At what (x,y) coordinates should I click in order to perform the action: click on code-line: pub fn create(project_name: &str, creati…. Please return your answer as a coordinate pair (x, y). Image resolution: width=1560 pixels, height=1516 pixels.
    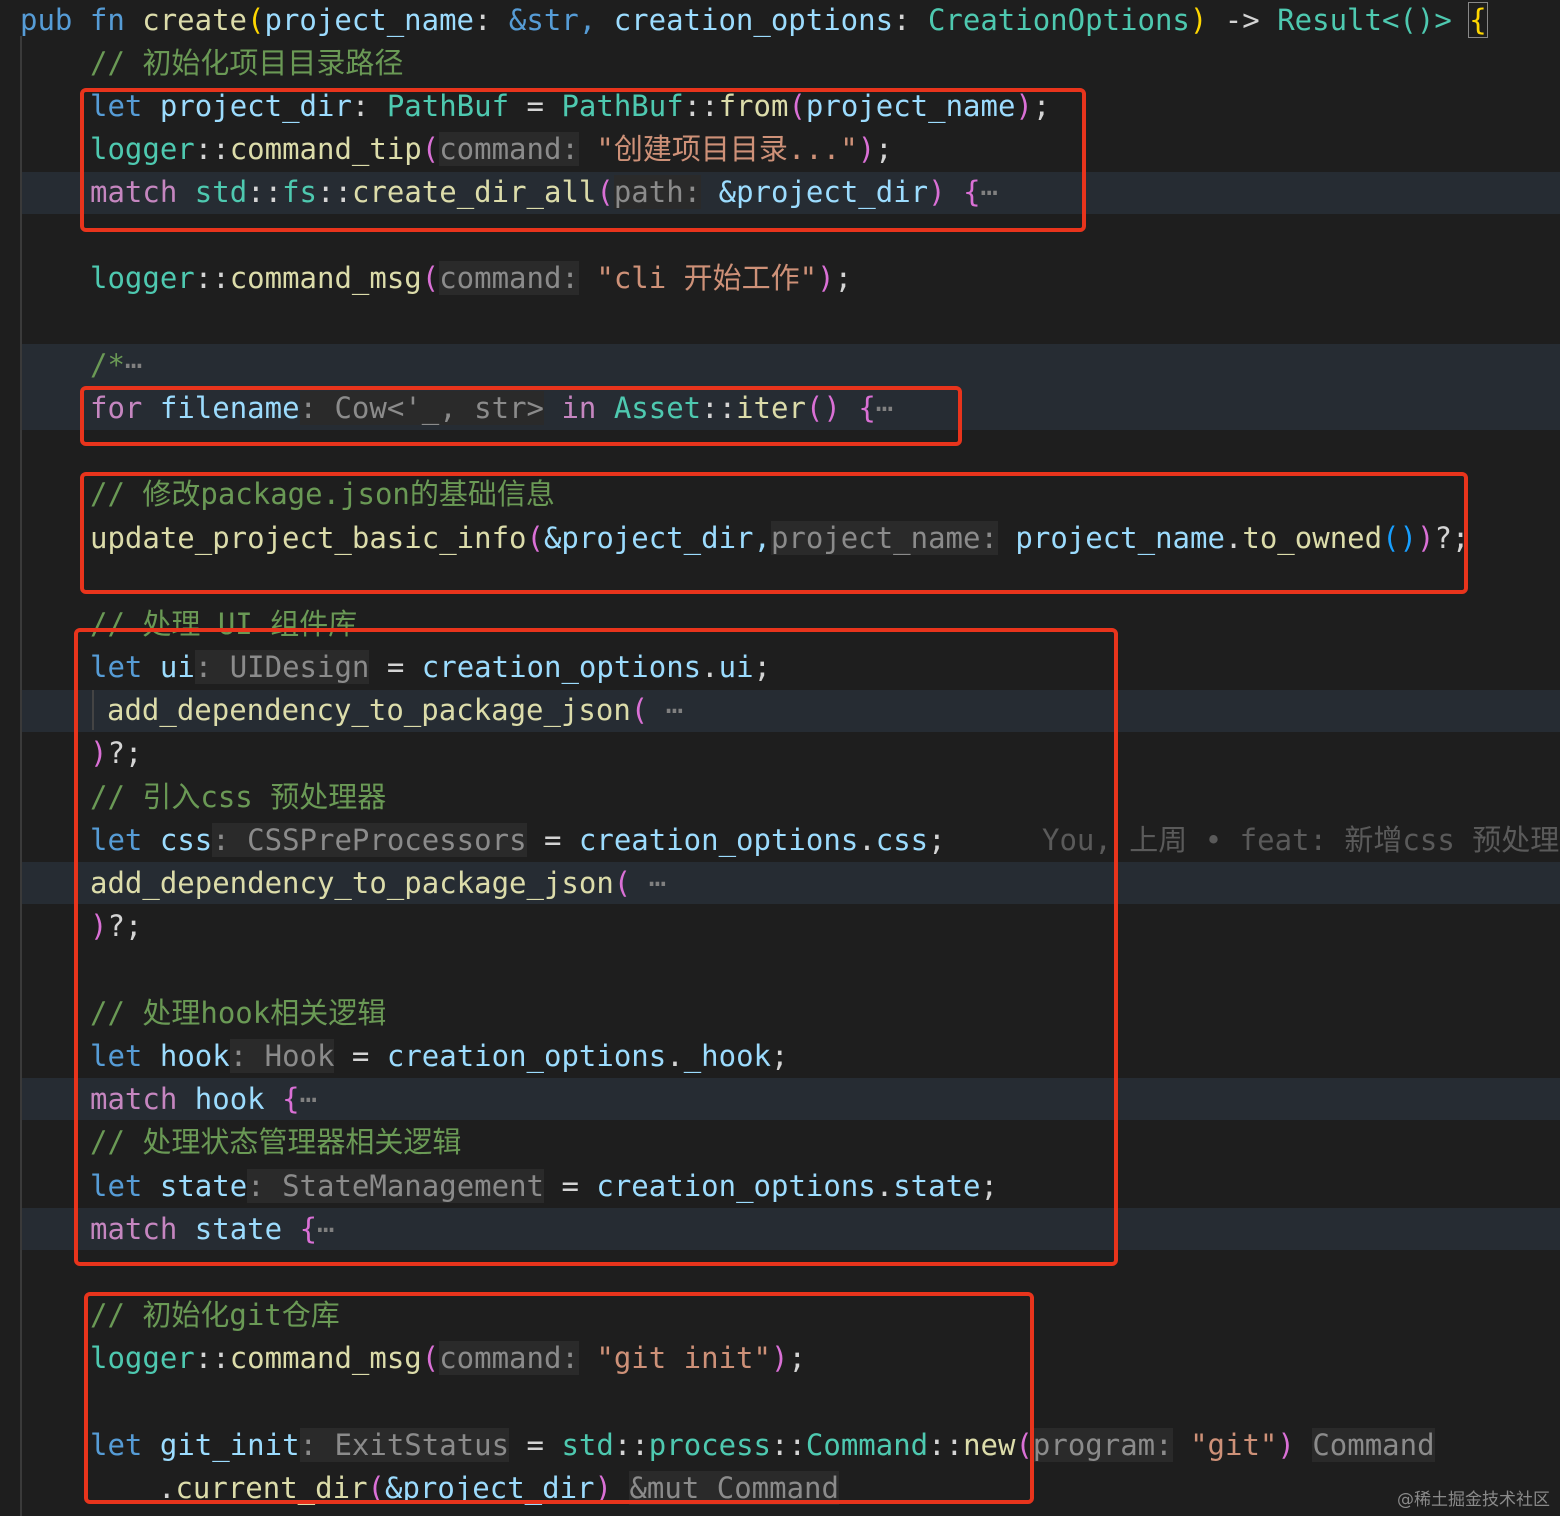
    Looking at the image, I should click on (754, 20).